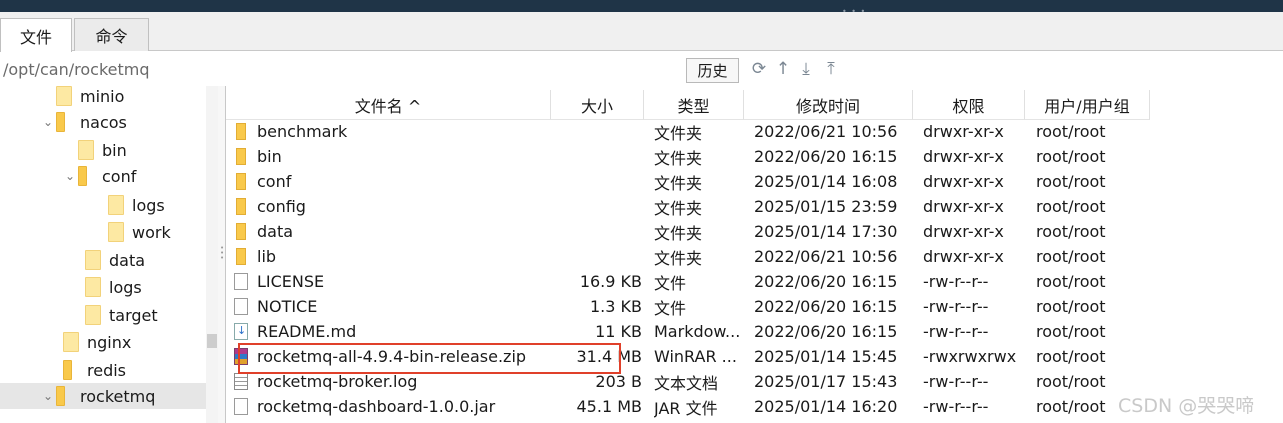 This screenshot has width=1283, height=423. Describe the element at coordinates (36, 35) in the screenshot. I see `tab-files: 文件` at that location.